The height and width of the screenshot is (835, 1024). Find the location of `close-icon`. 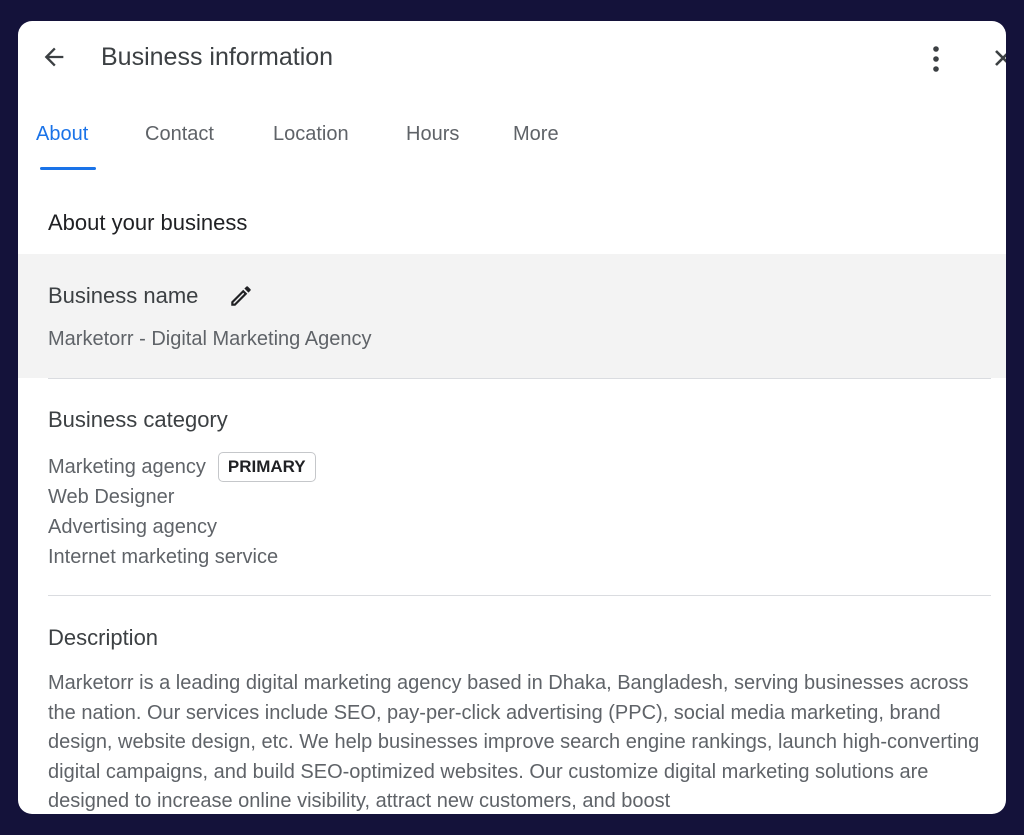

close-icon is located at coordinates (1000, 58).